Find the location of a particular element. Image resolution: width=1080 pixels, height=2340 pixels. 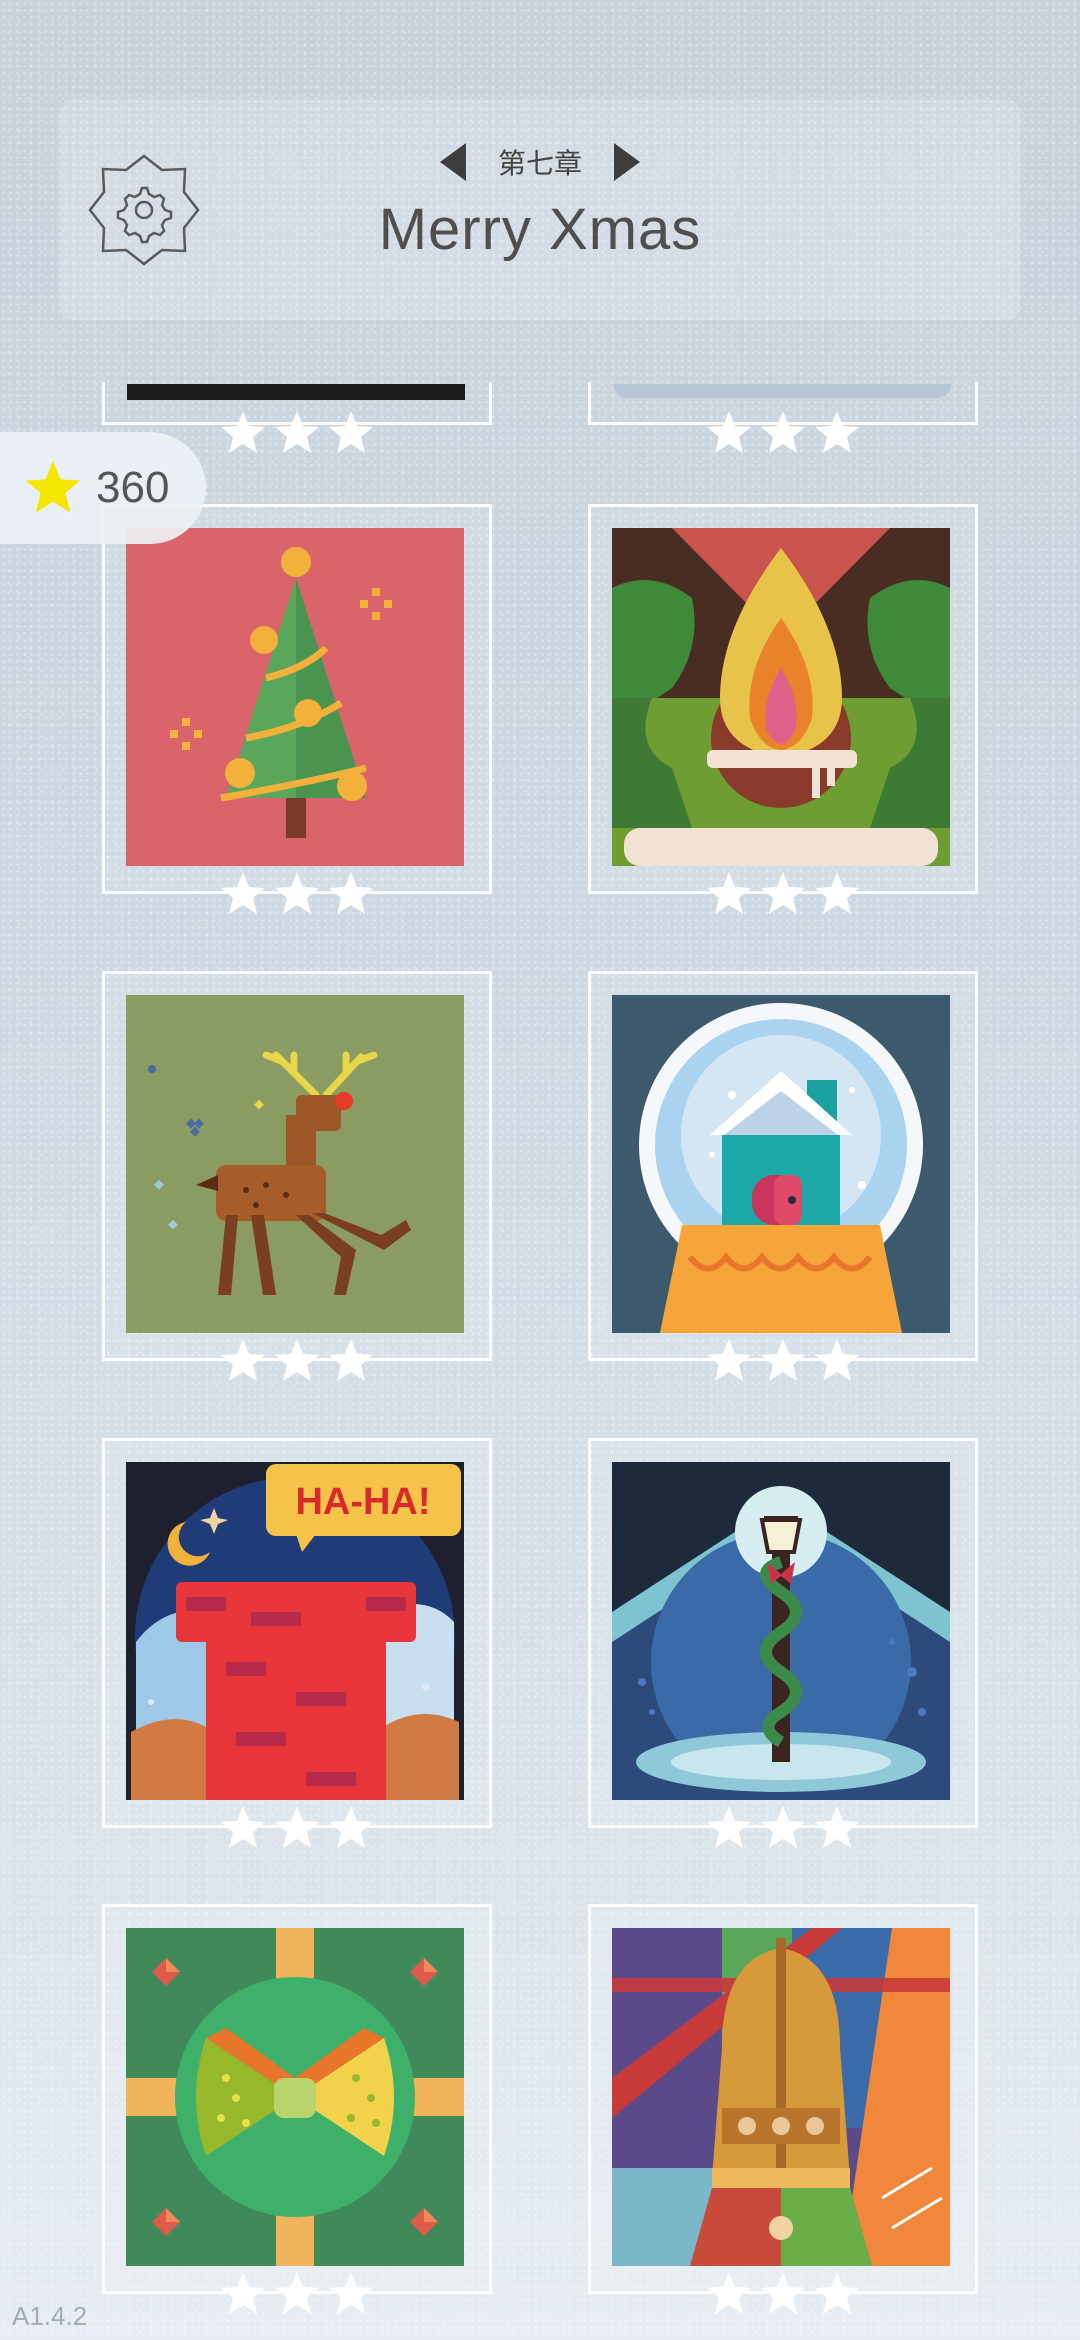

level-card-partial-right is located at coordinates (783, 417).